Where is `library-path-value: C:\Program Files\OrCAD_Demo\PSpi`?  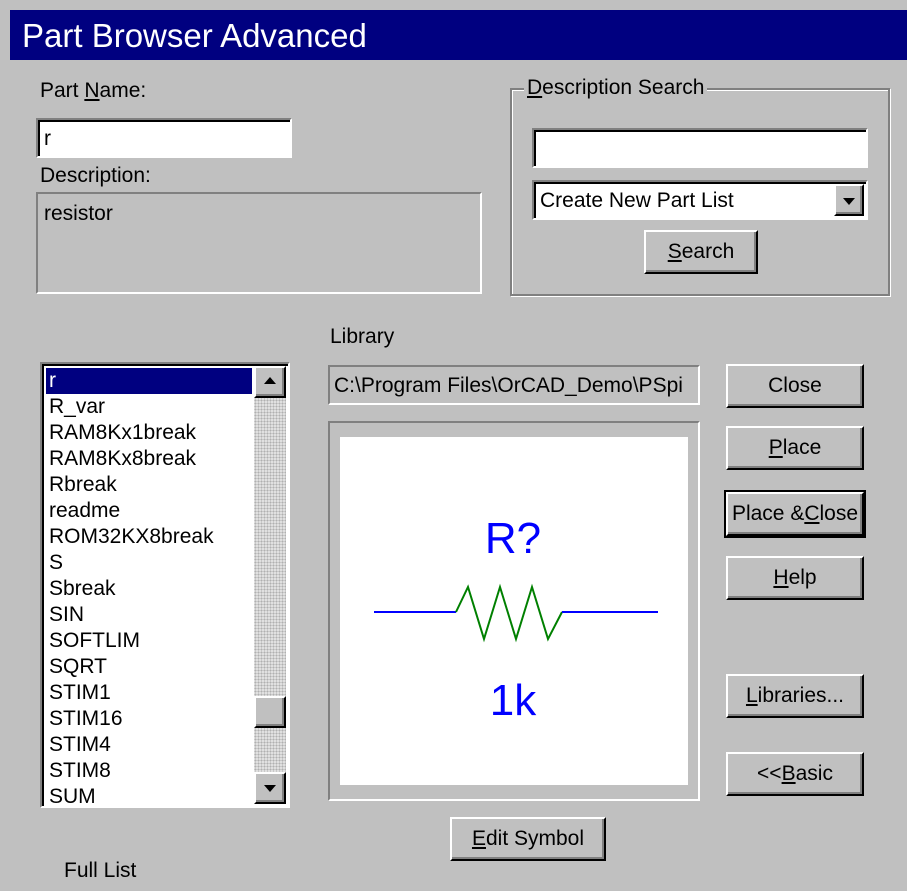 library-path-value: C:\Program Files\OrCAD_Demo\PSpi is located at coordinates (508, 385).